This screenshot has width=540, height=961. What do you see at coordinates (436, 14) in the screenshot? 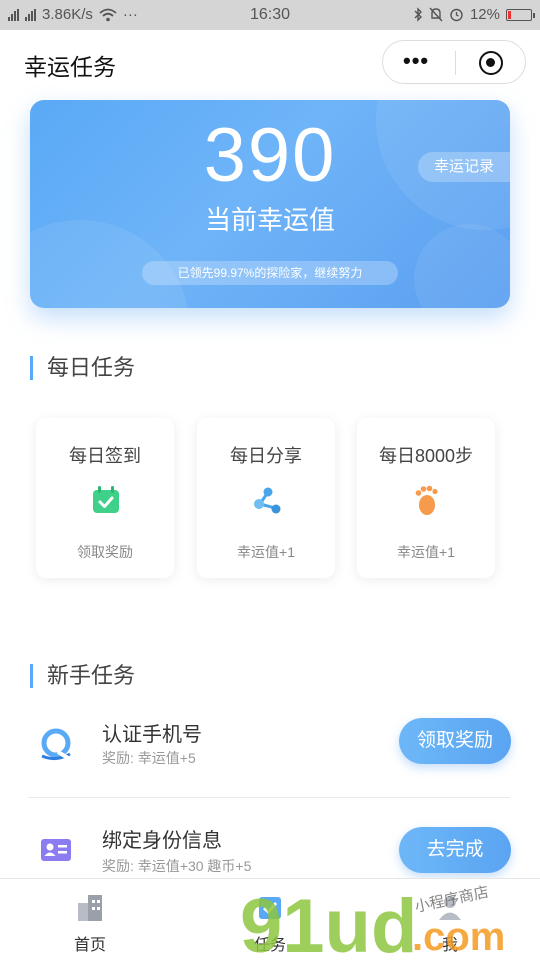
I see `mute-bell-icon` at bounding box center [436, 14].